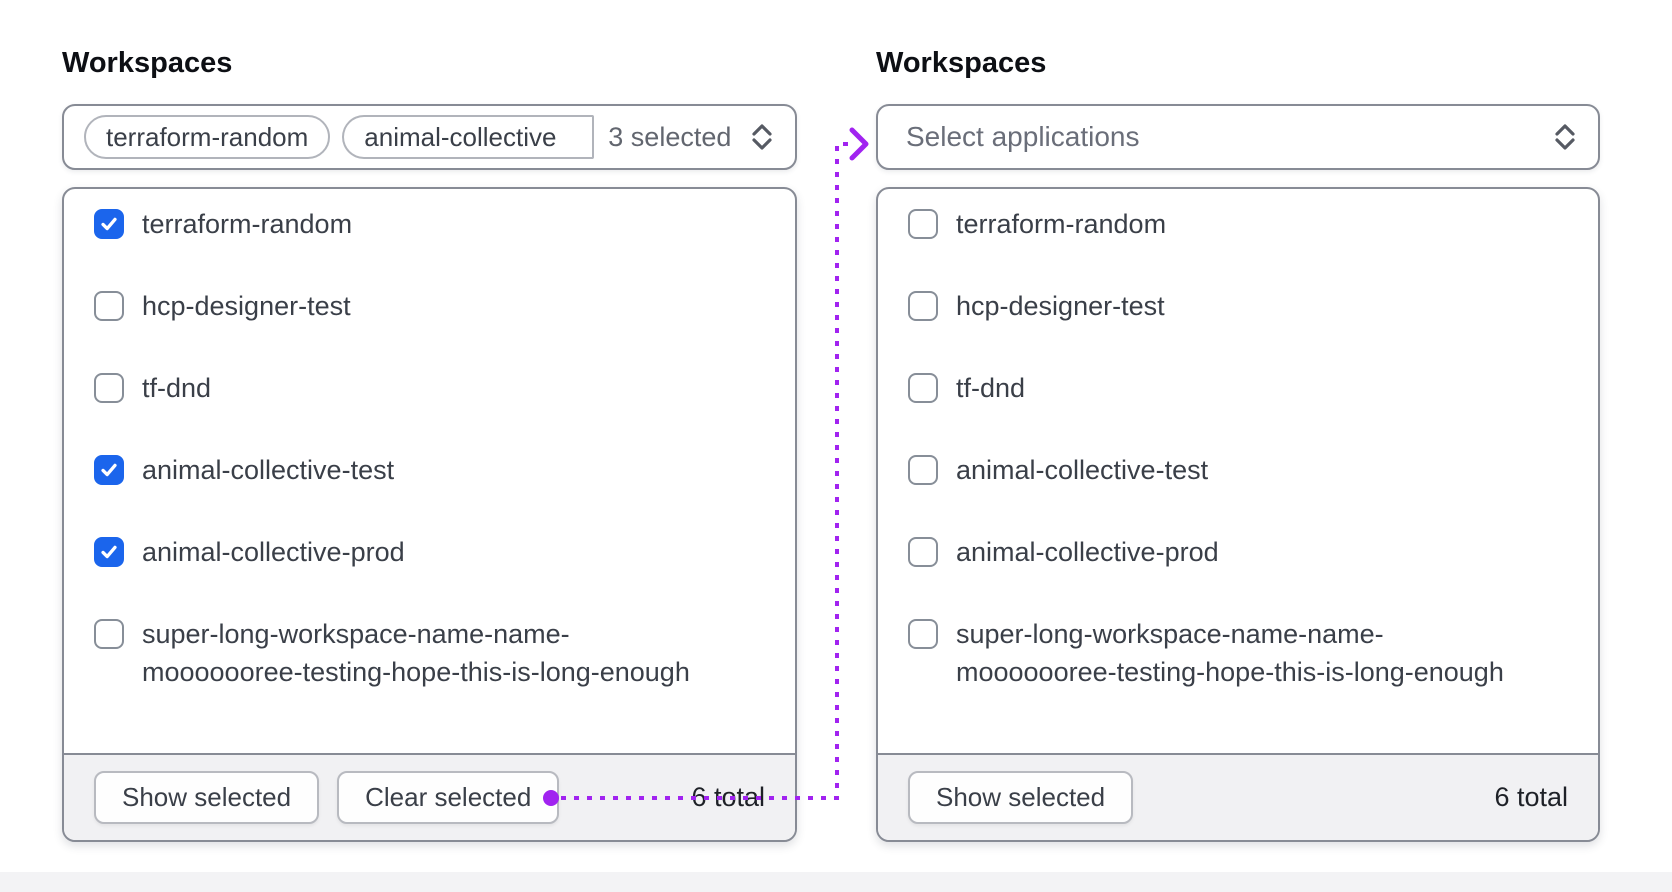 The image size is (1672, 892). I want to click on page-bottom-strip, so click(836, 882).